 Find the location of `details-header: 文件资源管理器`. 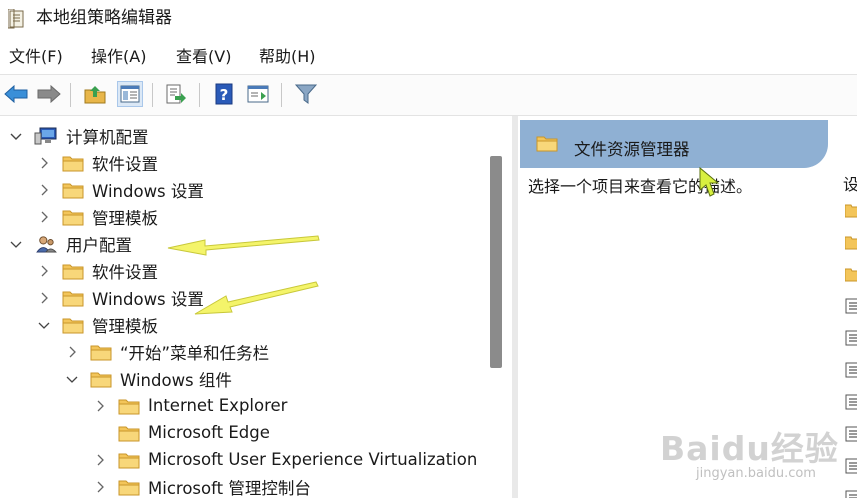

details-header: 文件资源管理器 is located at coordinates (674, 144).